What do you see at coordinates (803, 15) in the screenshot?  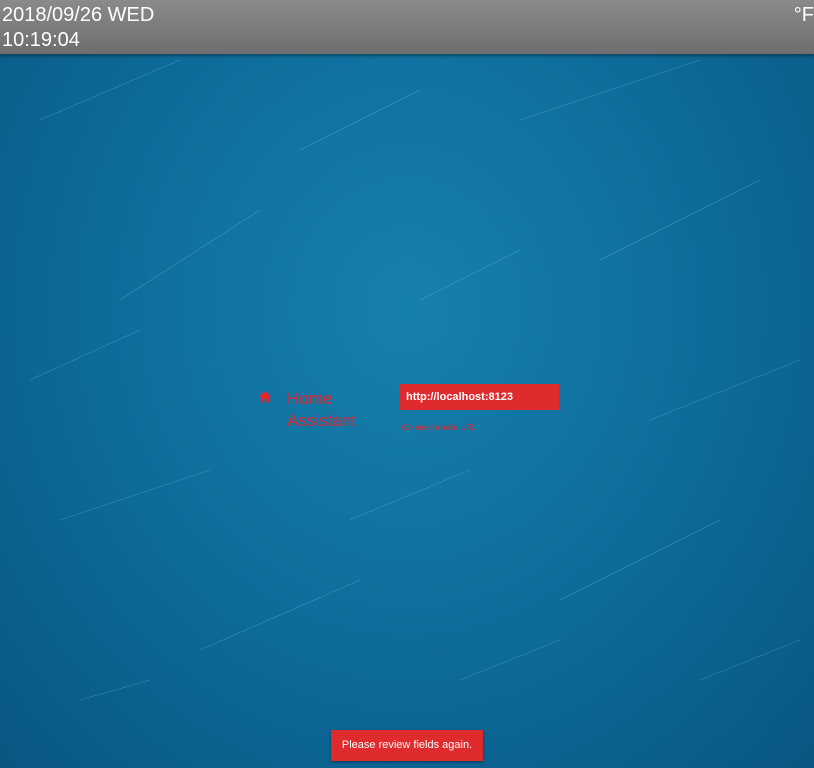 I see `temperature-unit: °F` at bounding box center [803, 15].